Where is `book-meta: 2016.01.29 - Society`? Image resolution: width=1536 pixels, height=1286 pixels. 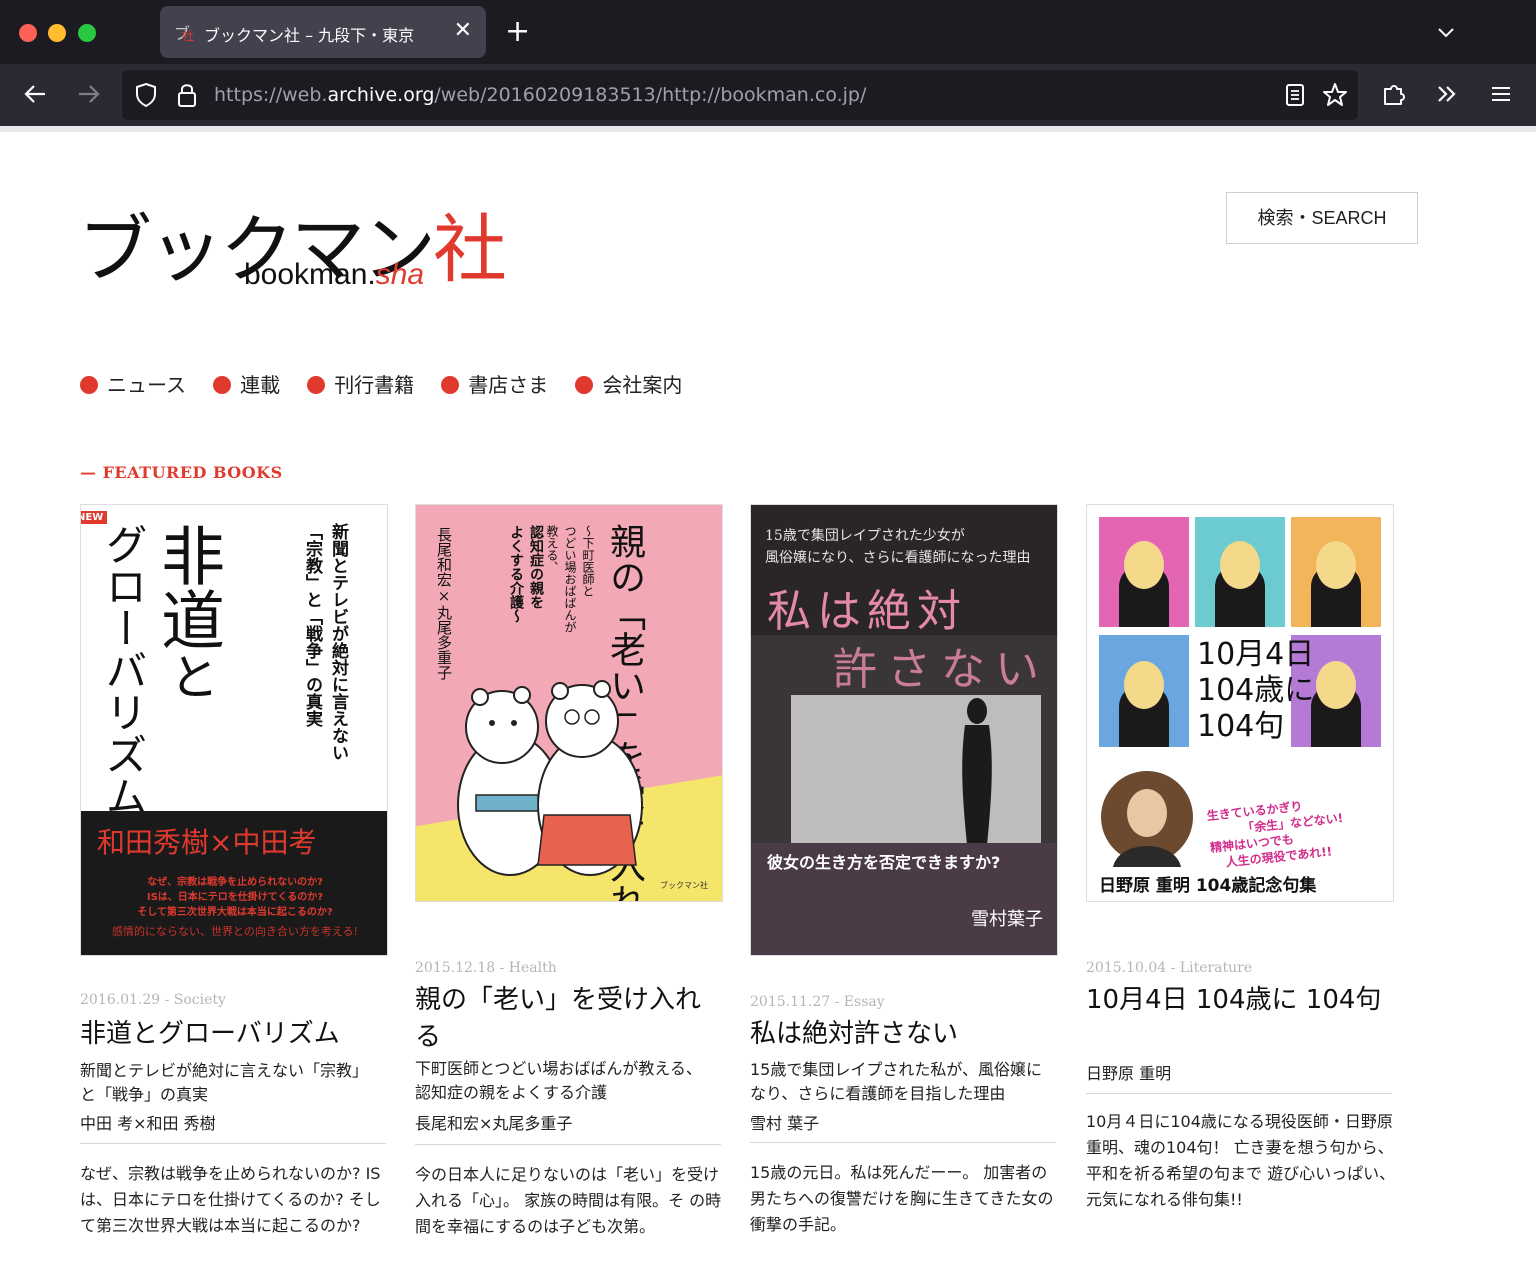 book-meta: 2016.01.29 - Society is located at coordinates (153, 1000).